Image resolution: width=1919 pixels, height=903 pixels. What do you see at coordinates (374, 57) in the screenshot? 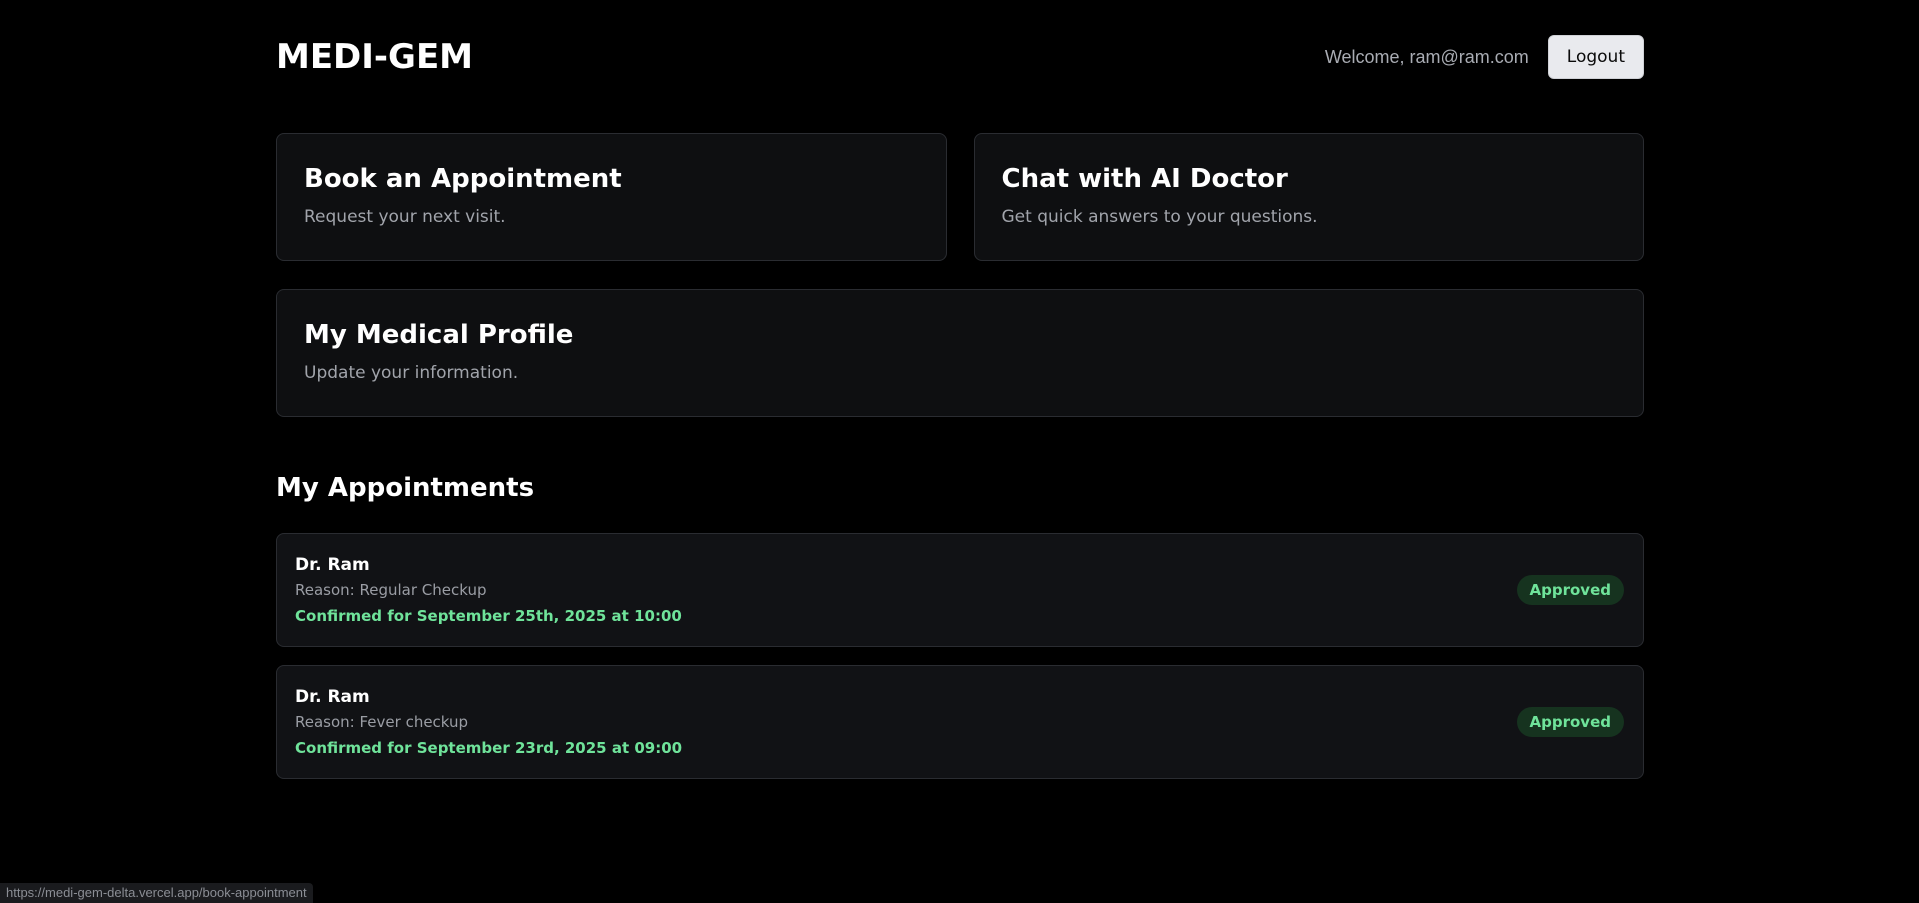
I see `app-logo: MEDI-GEM` at bounding box center [374, 57].